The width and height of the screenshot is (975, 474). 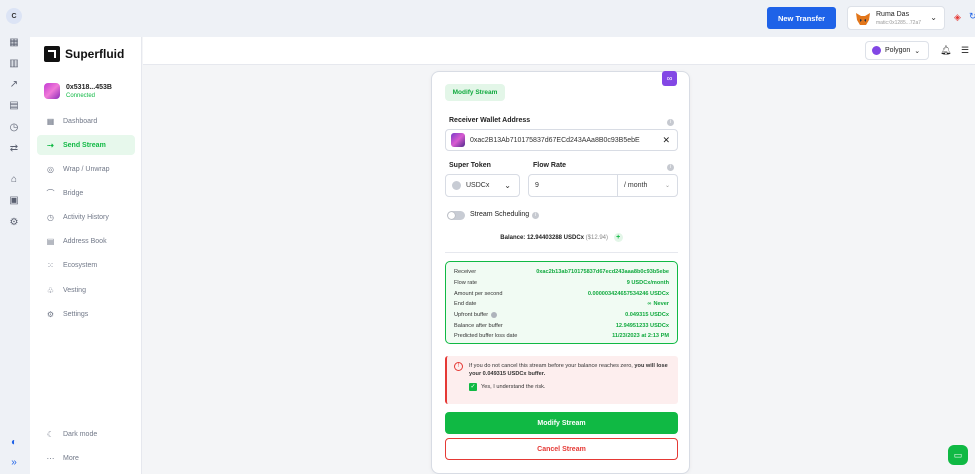 I want to click on sidebar-item-dashboard: ▦ Dashboard, so click(x=86, y=121).